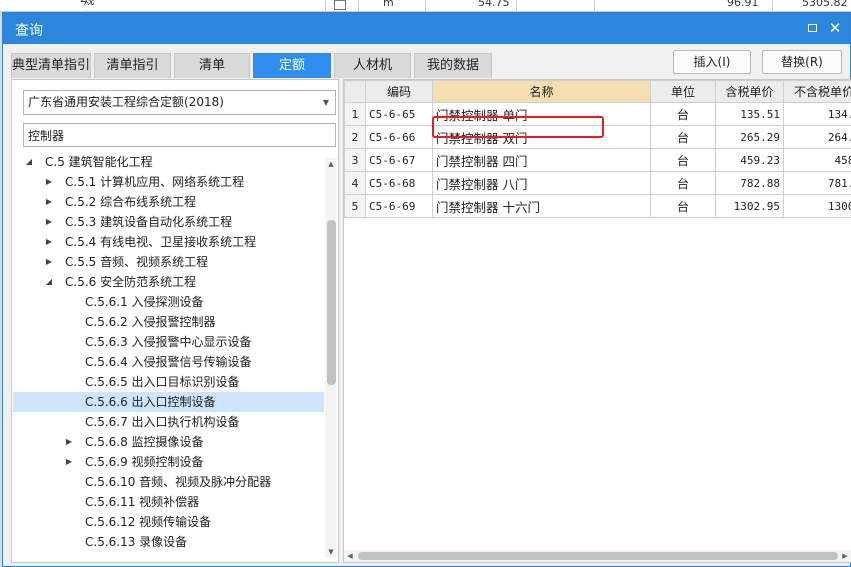 This screenshot has width=851, height=567. Describe the element at coordinates (541, 206) in the screenshot. I see `name-cell: 门禁控制器 十六门` at that location.